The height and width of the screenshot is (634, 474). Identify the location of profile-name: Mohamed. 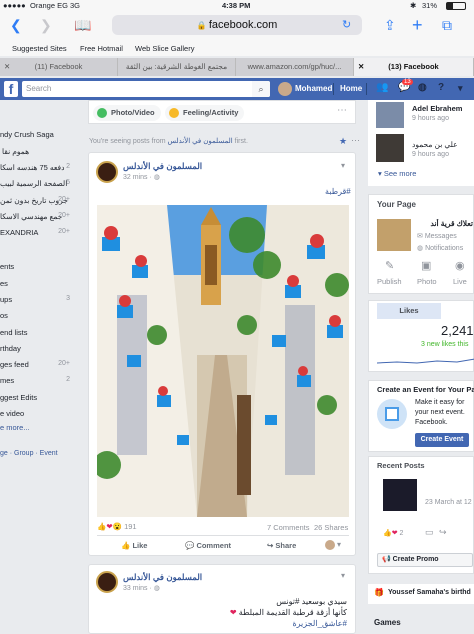
(313, 88).